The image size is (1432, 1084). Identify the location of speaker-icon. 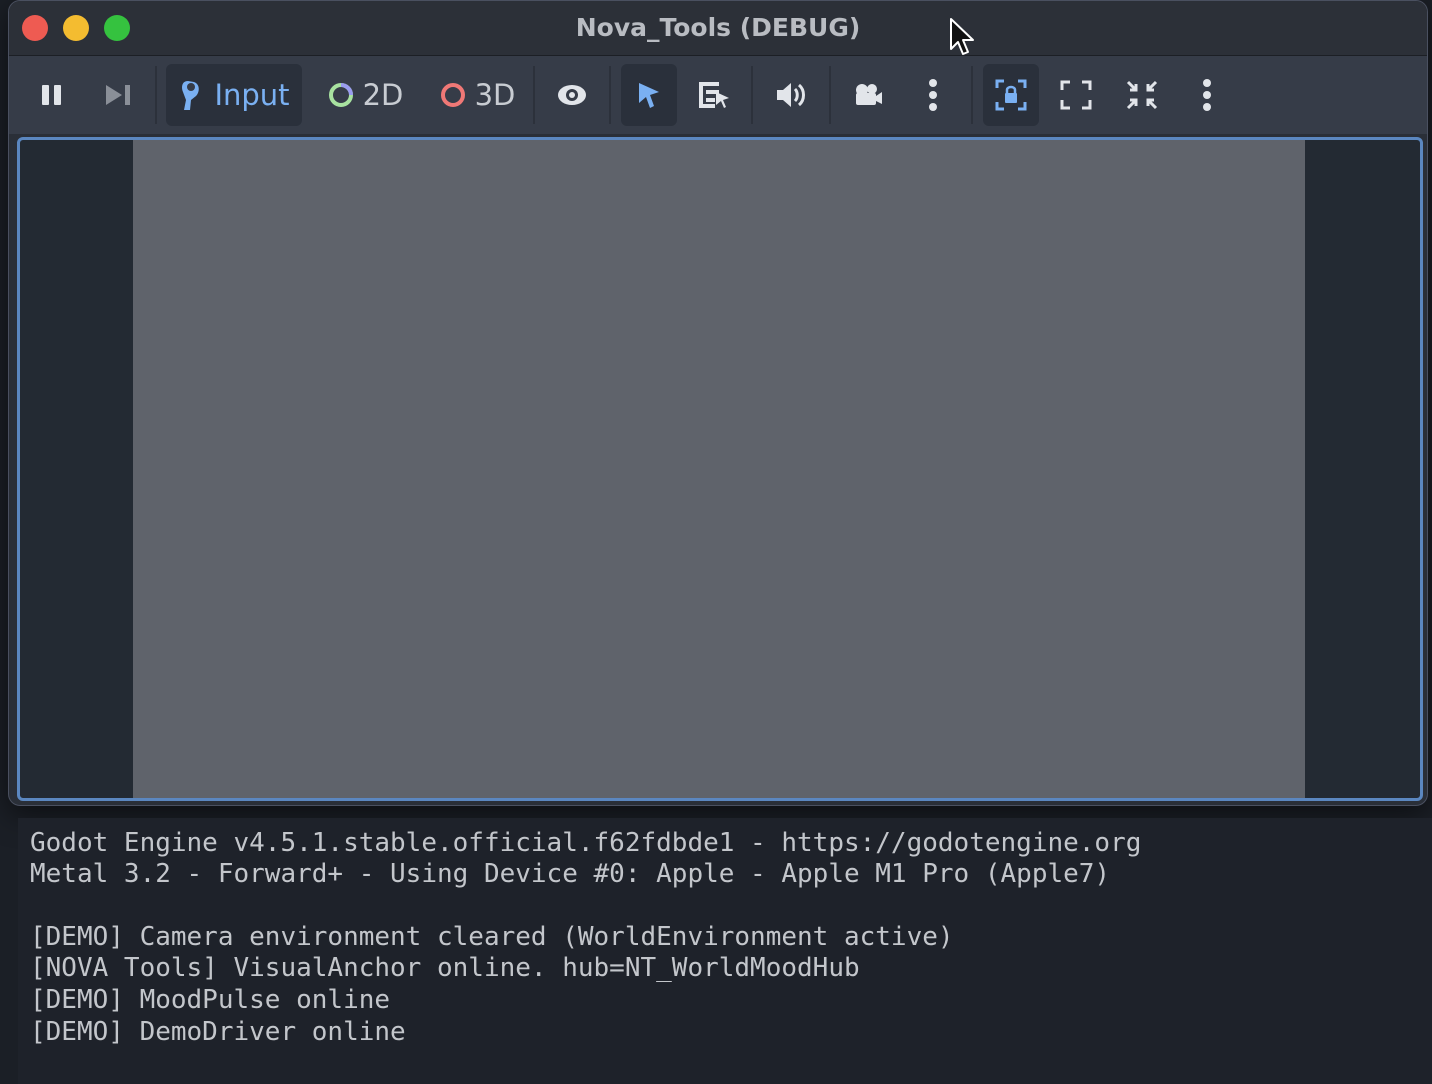
(791, 95).